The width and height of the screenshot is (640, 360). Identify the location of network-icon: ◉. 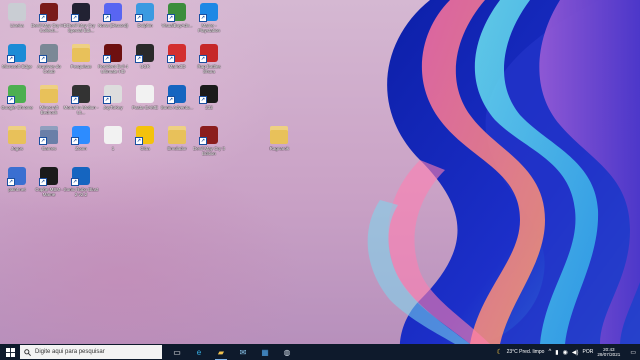
(565, 352).